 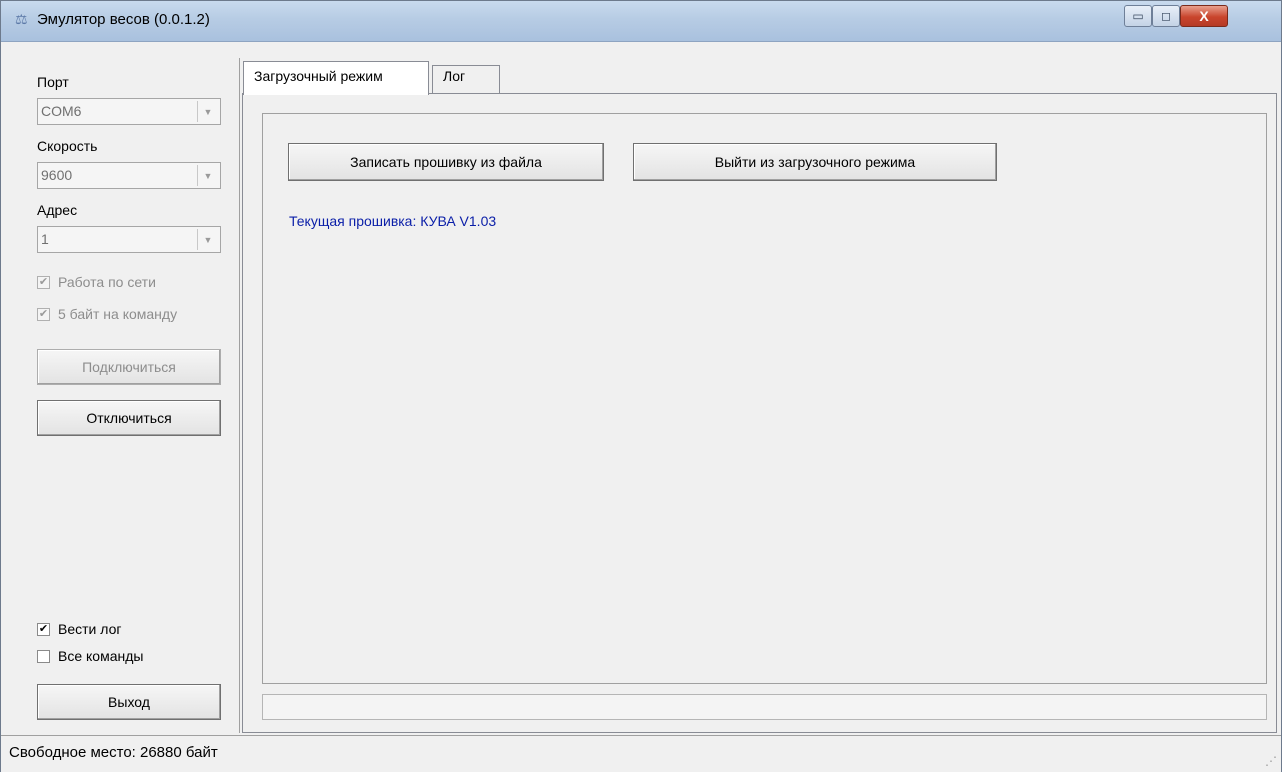 What do you see at coordinates (67, 146) in the screenshot?
I see `speed-label: Скорость` at bounding box center [67, 146].